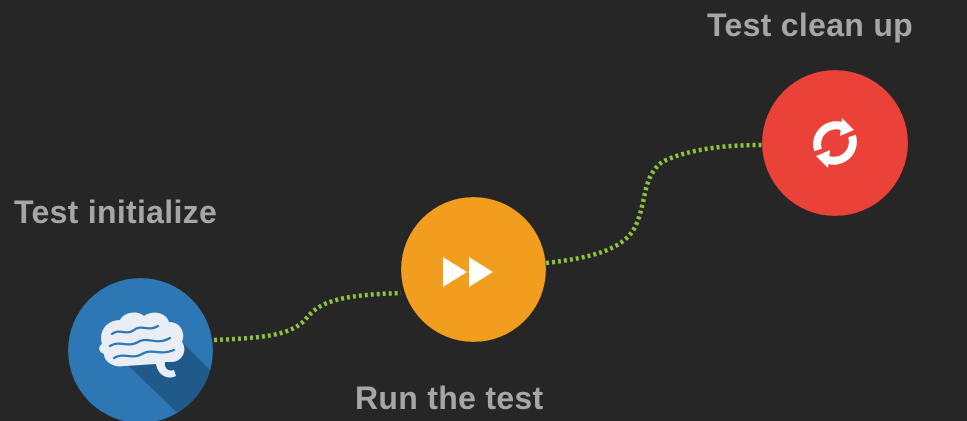  I want to click on refresh-icon, so click(835, 143).